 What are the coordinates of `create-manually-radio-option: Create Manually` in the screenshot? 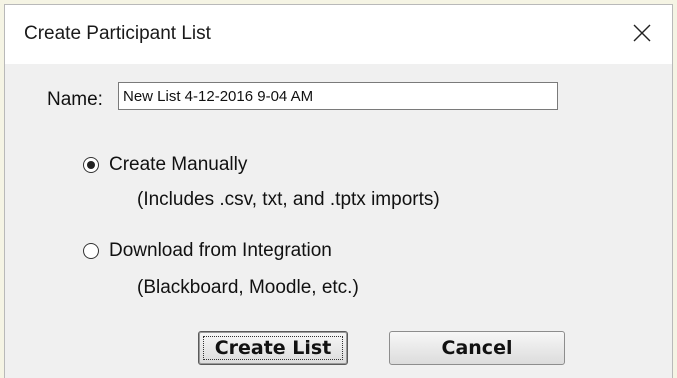 It's located at (165, 165).